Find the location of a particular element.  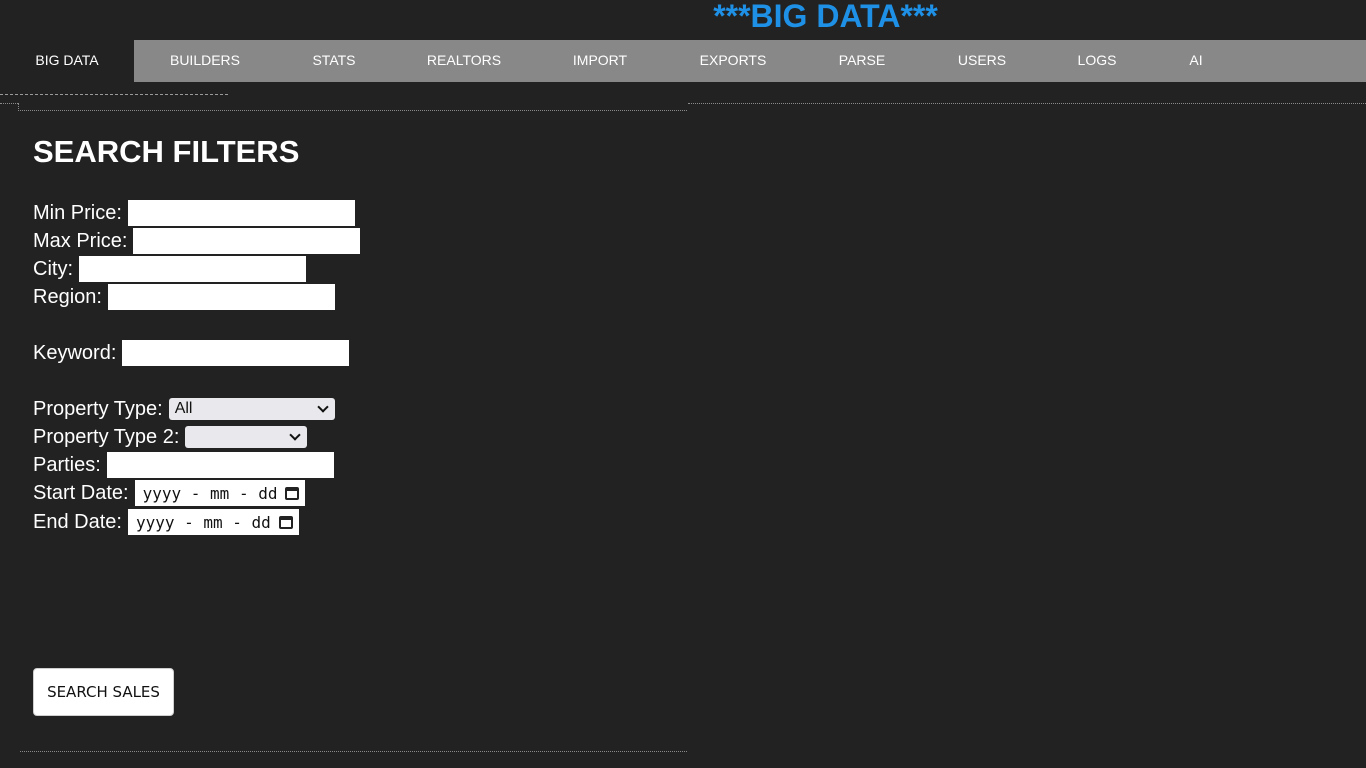

max-price-row: Max Price: is located at coordinates (197, 241).